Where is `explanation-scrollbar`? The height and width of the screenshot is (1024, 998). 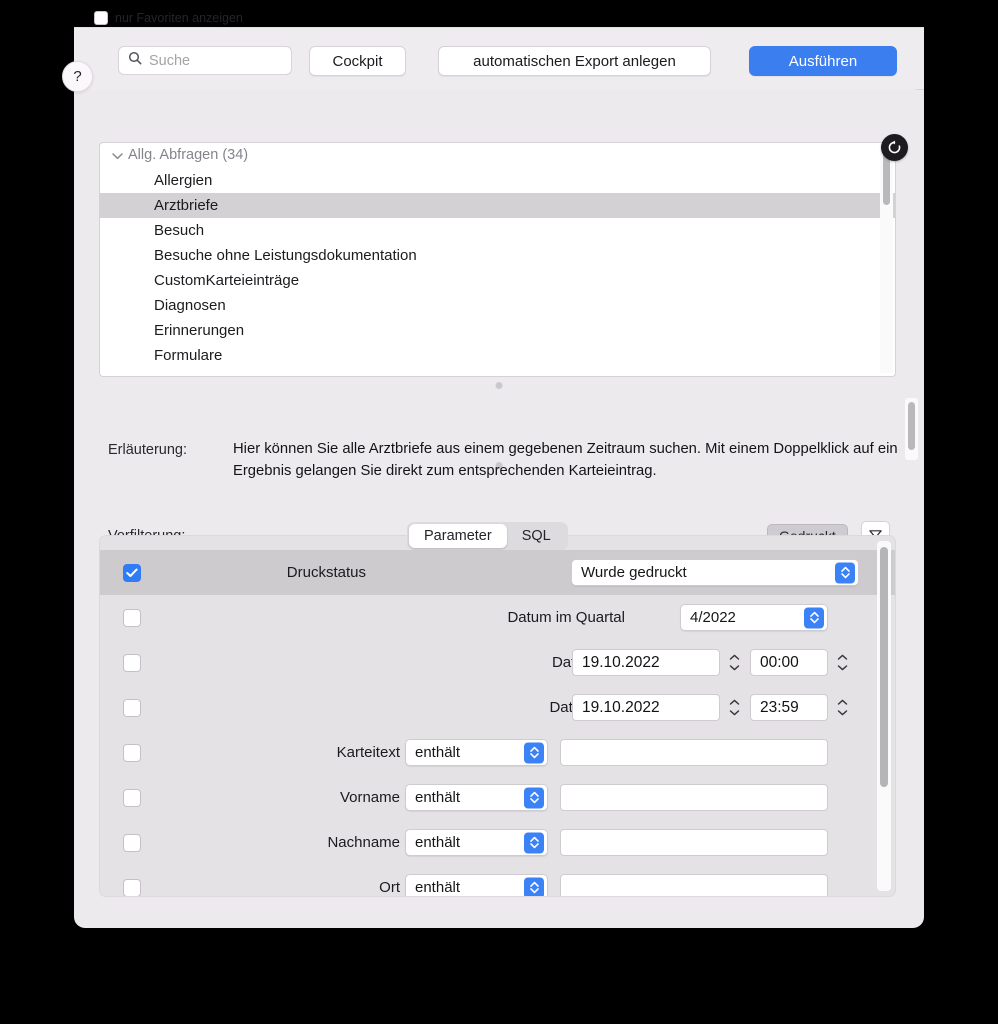 explanation-scrollbar is located at coordinates (911, 429).